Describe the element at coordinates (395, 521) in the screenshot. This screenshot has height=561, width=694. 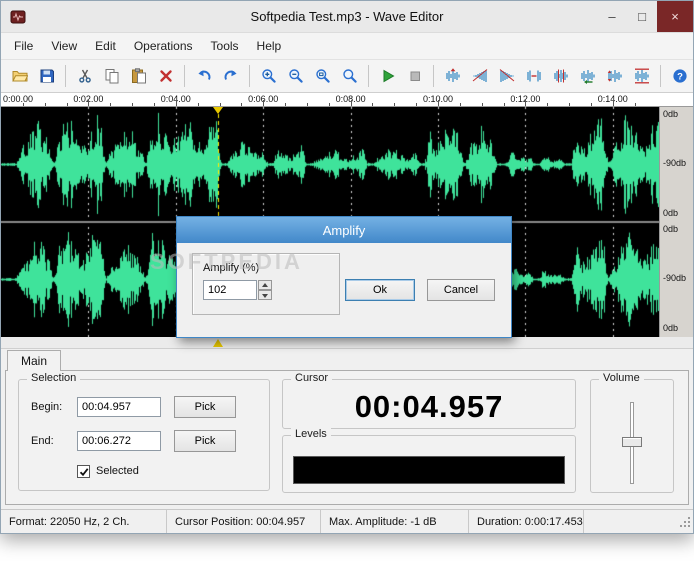
I see `status-max-amplitude: Max. Amplitude: -1 dB` at that location.